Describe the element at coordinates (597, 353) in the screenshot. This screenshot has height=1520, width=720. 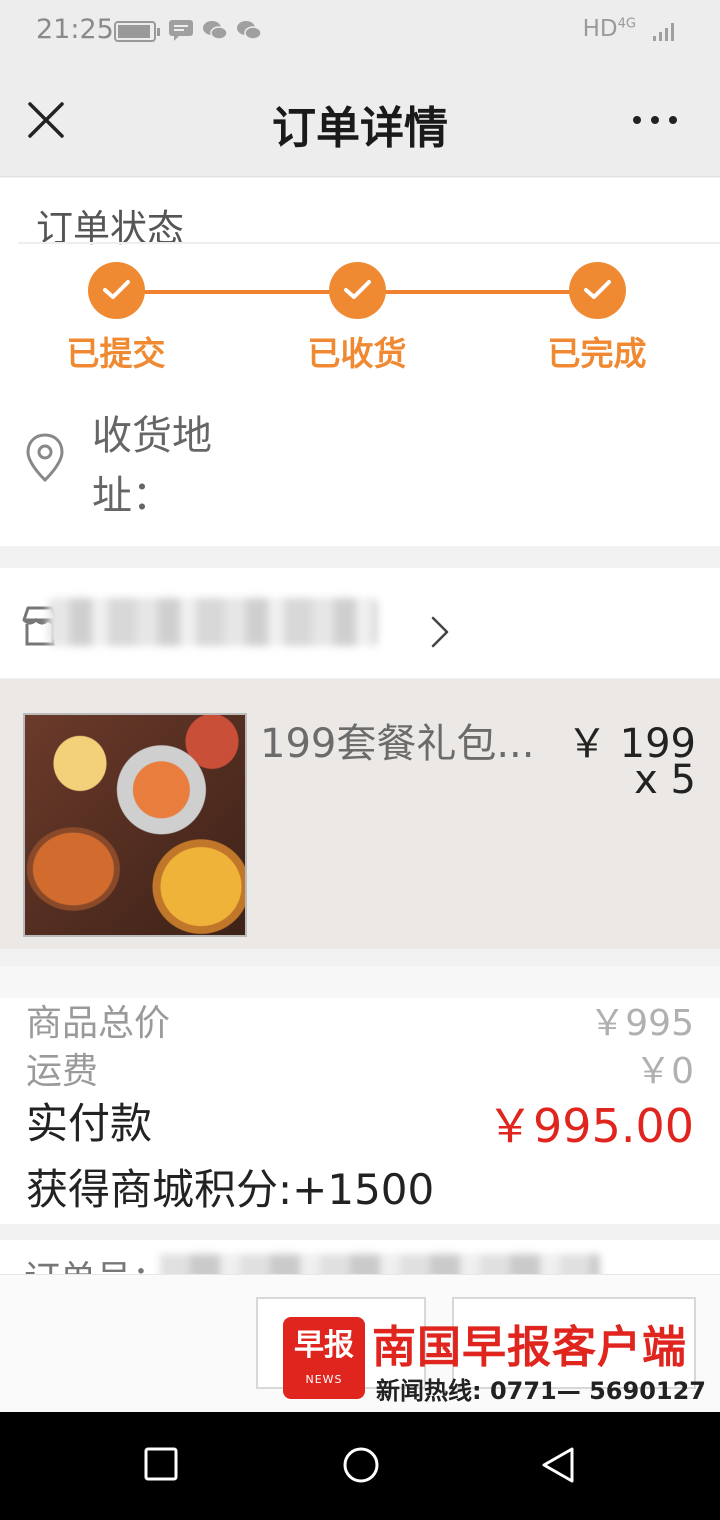
I see `step-label: 已完成` at that location.